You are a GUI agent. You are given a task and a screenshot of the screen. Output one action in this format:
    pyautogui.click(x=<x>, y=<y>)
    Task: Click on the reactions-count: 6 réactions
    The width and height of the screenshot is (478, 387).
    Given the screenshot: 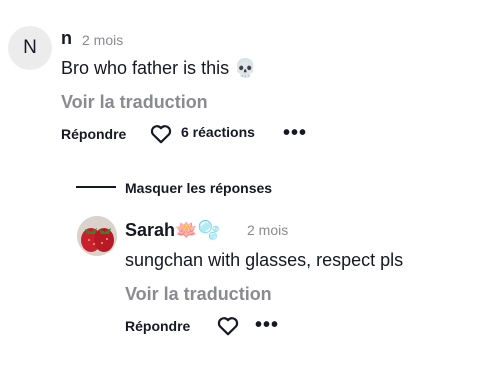 What is the action you would take?
    pyautogui.click(x=218, y=132)
    